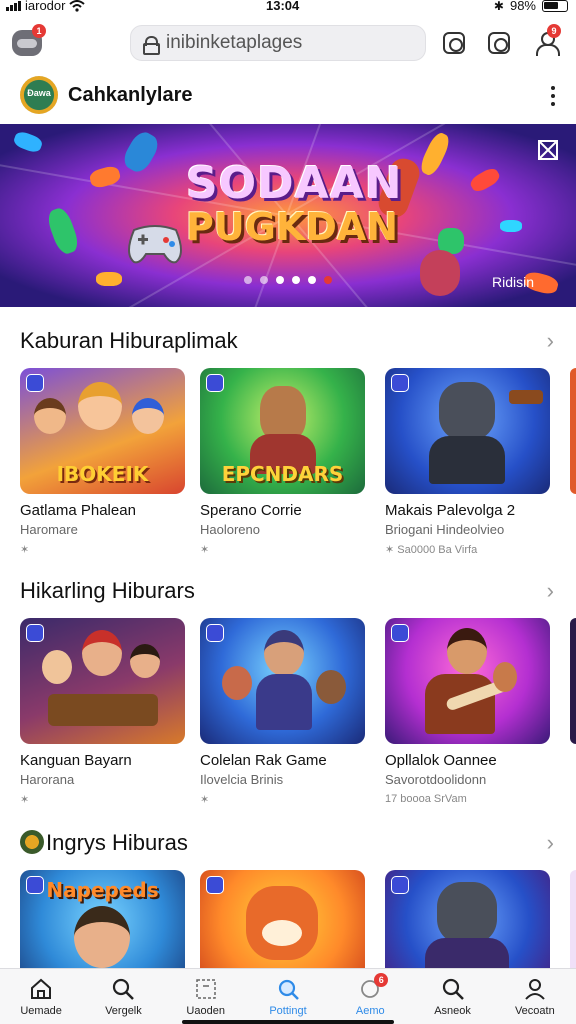 This screenshot has width=576, height=1024. What do you see at coordinates (431, 550) in the screenshot?
I see `card-meta: ✶ Sa0000 Ba Virfa` at bounding box center [431, 550].